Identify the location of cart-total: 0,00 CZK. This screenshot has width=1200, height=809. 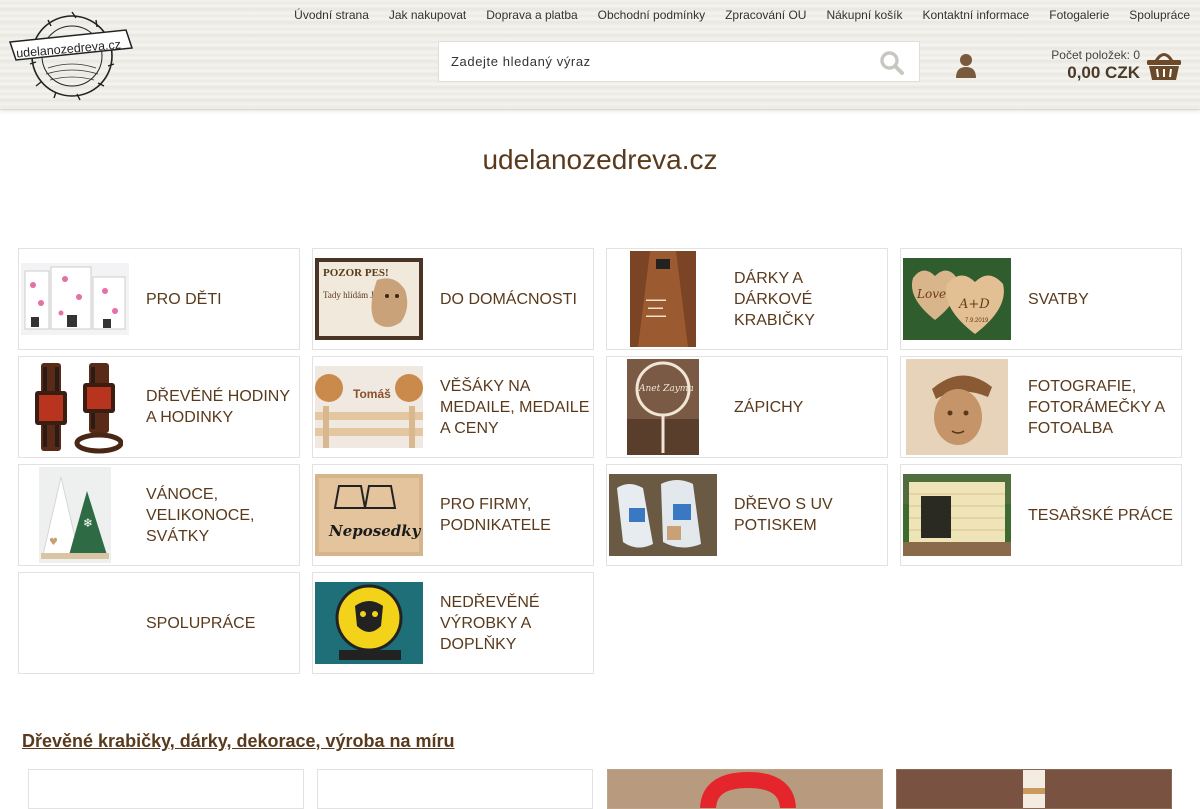
(1080, 73).